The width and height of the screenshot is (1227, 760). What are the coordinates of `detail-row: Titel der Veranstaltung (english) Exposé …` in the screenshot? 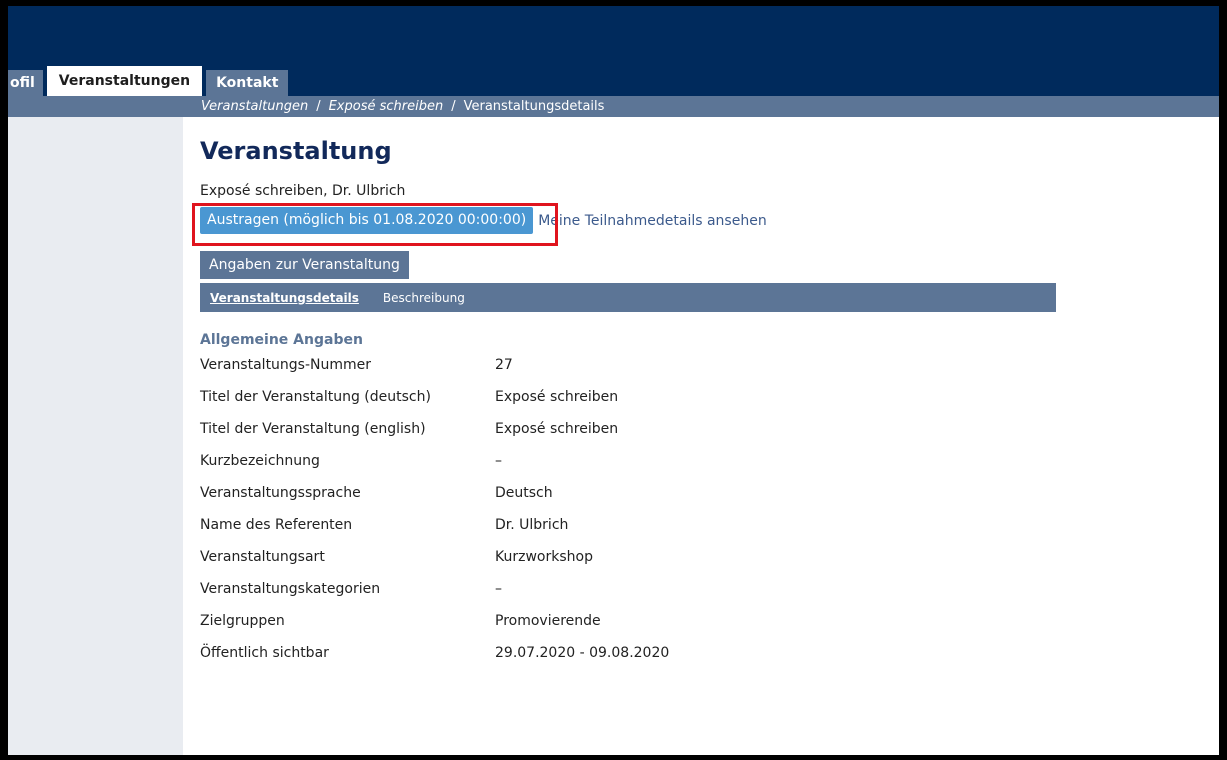 It's located at (434, 437).